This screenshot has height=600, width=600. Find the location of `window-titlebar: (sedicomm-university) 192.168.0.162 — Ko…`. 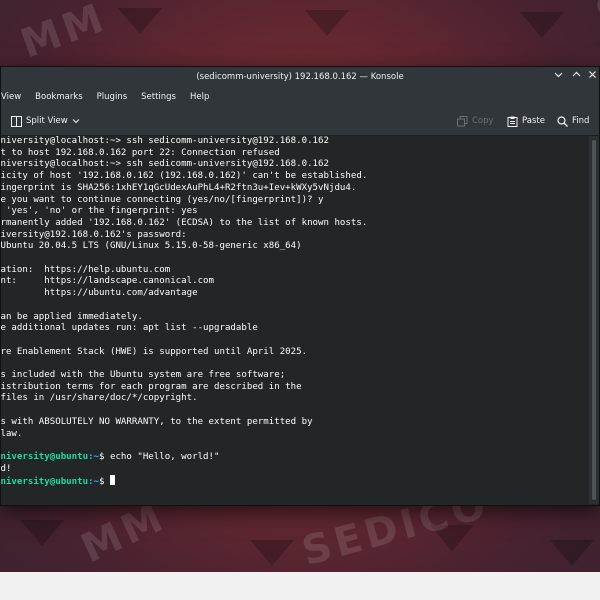

window-titlebar: (sedicomm-university) 192.168.0.162 — Ko… is located at coordinates (300, 77).